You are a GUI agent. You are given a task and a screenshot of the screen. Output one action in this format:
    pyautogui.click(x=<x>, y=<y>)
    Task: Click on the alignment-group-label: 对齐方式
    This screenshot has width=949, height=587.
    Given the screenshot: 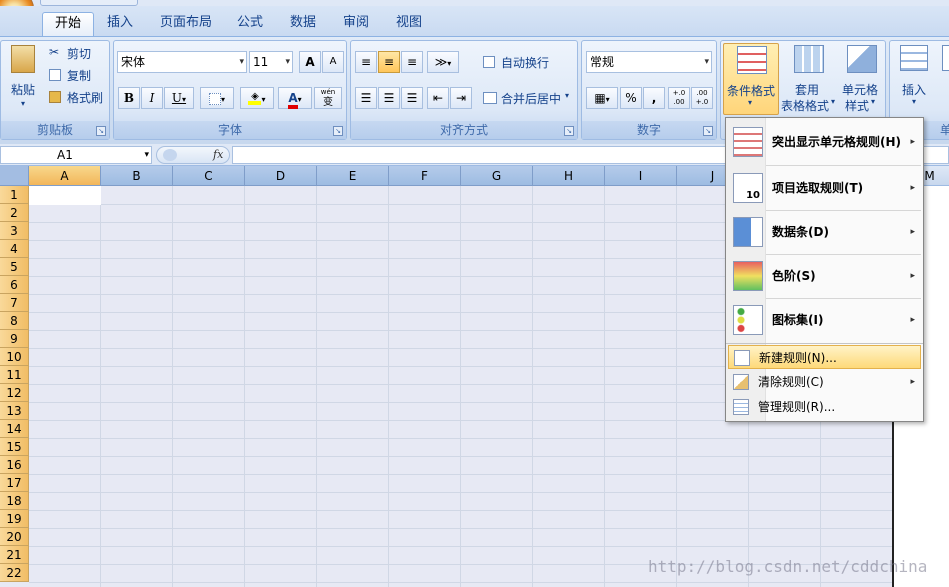 What is the action you would take?
    pyautogui.click(x=464, y=130)
    